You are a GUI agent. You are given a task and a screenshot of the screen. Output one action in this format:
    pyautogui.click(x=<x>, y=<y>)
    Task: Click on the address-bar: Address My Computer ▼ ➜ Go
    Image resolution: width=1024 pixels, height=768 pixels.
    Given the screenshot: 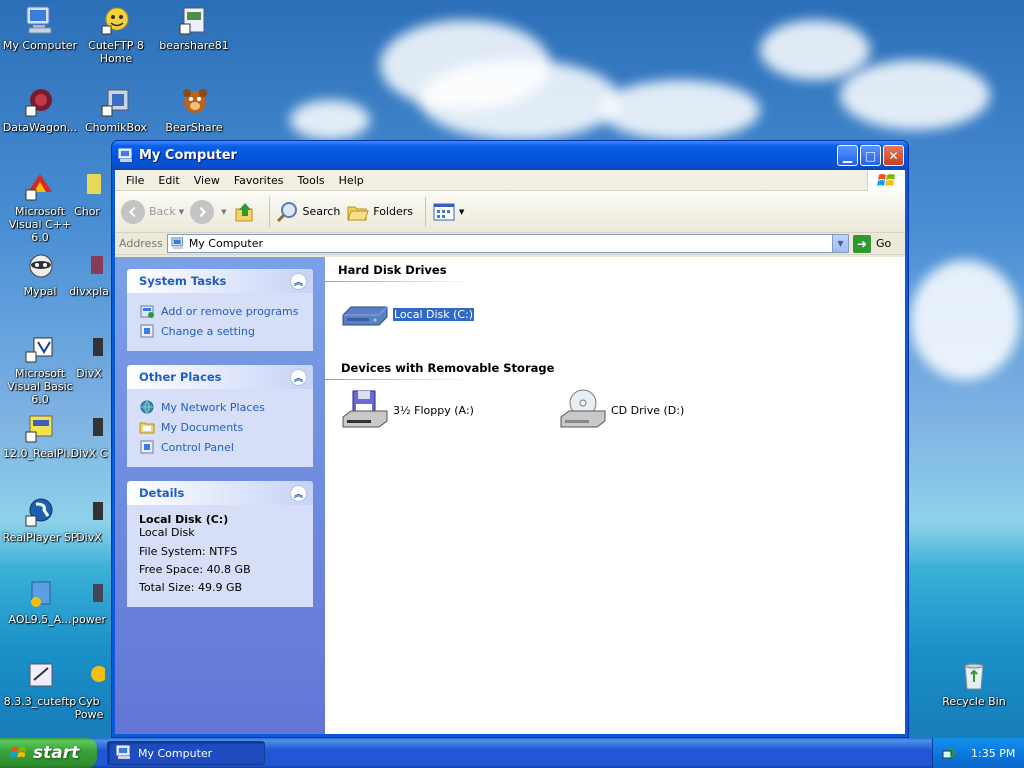 What is the action you would take?
    pyautogui.click(x=510, y=244)
    